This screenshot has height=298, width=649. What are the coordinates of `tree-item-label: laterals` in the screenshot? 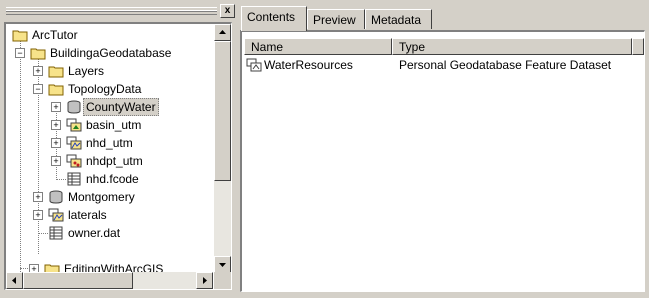 It's located at (87, 215).